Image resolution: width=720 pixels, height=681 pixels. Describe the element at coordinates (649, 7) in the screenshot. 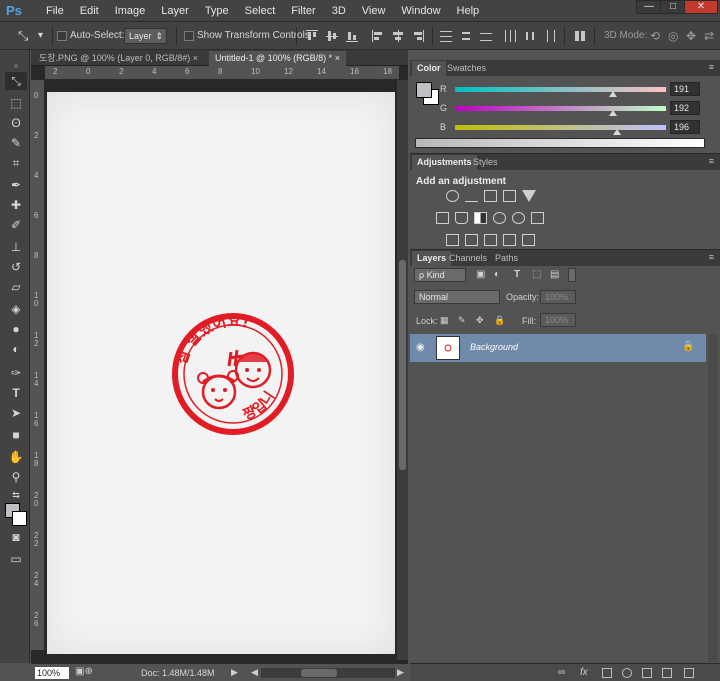

I see `minimize-button: —` at that location.